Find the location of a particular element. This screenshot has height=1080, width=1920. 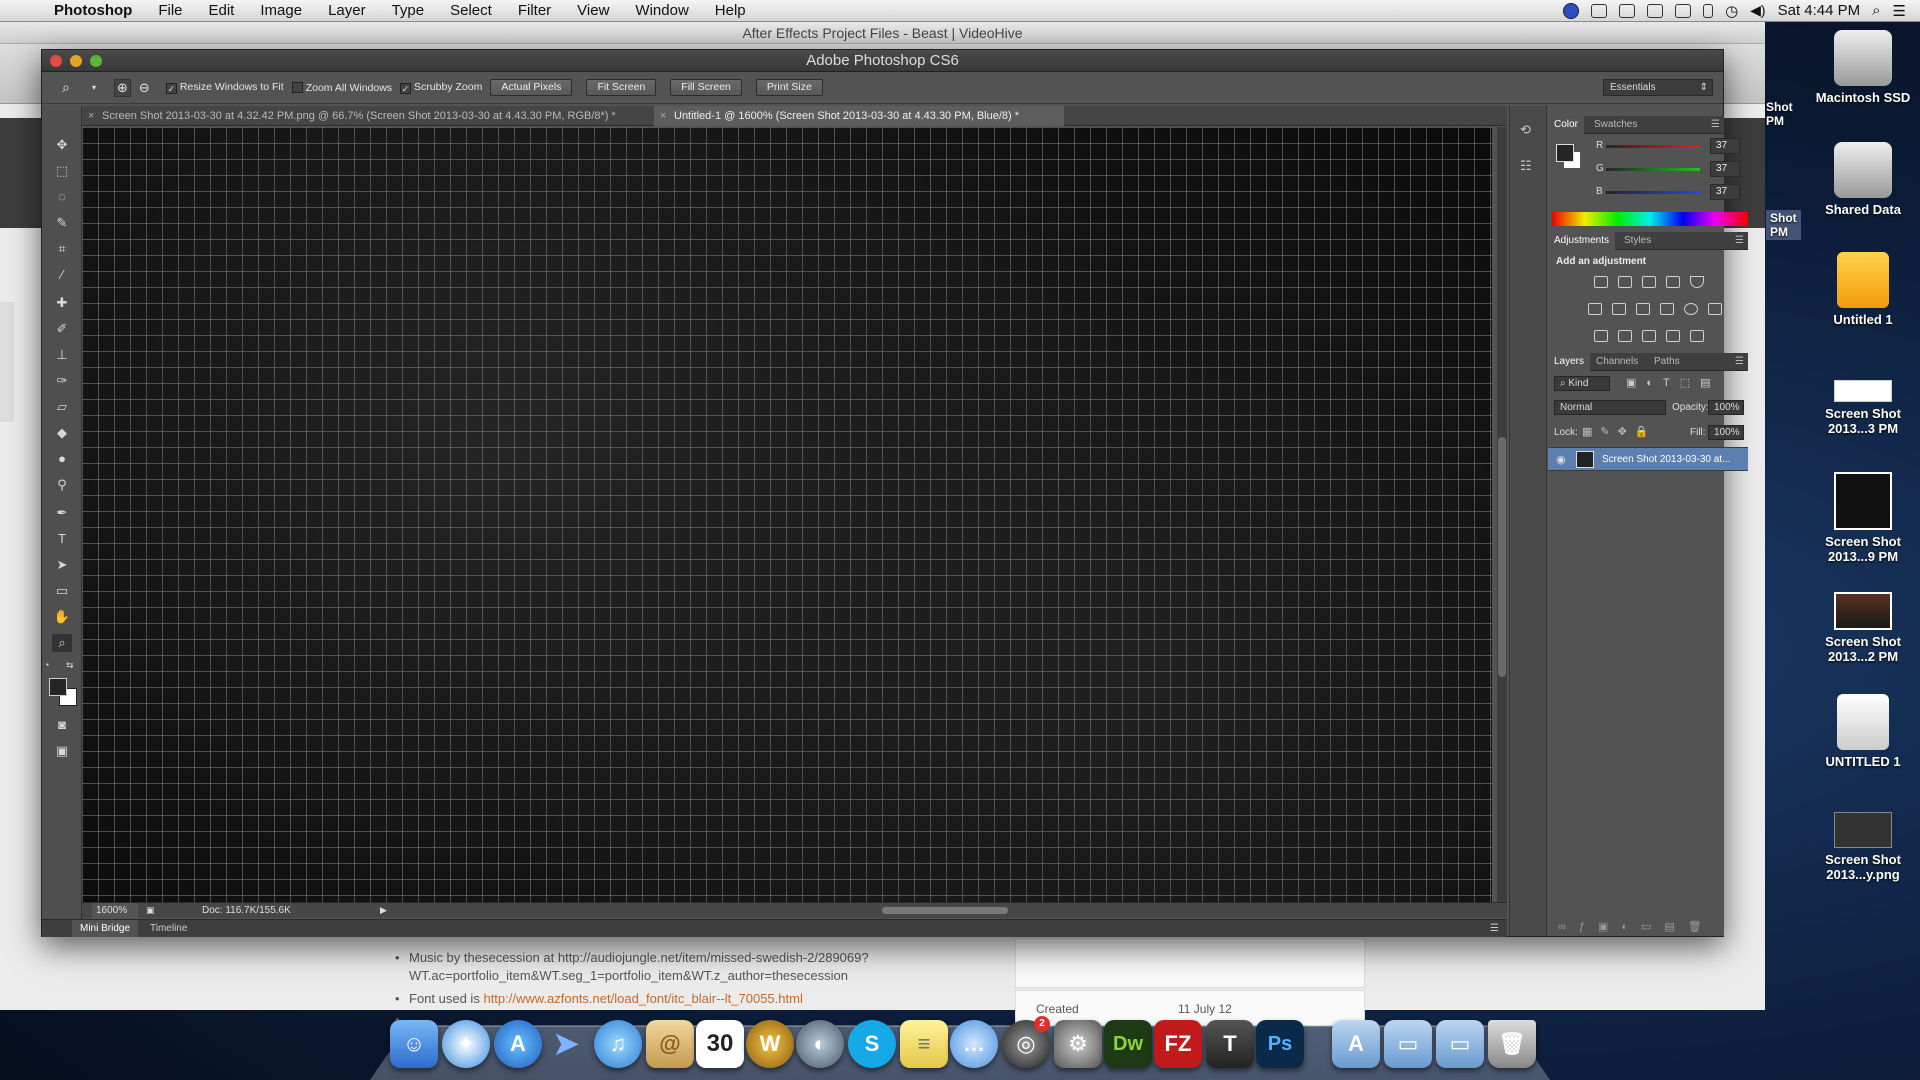

vertical-scroll-thumb is located at coordinates (1502, 557).